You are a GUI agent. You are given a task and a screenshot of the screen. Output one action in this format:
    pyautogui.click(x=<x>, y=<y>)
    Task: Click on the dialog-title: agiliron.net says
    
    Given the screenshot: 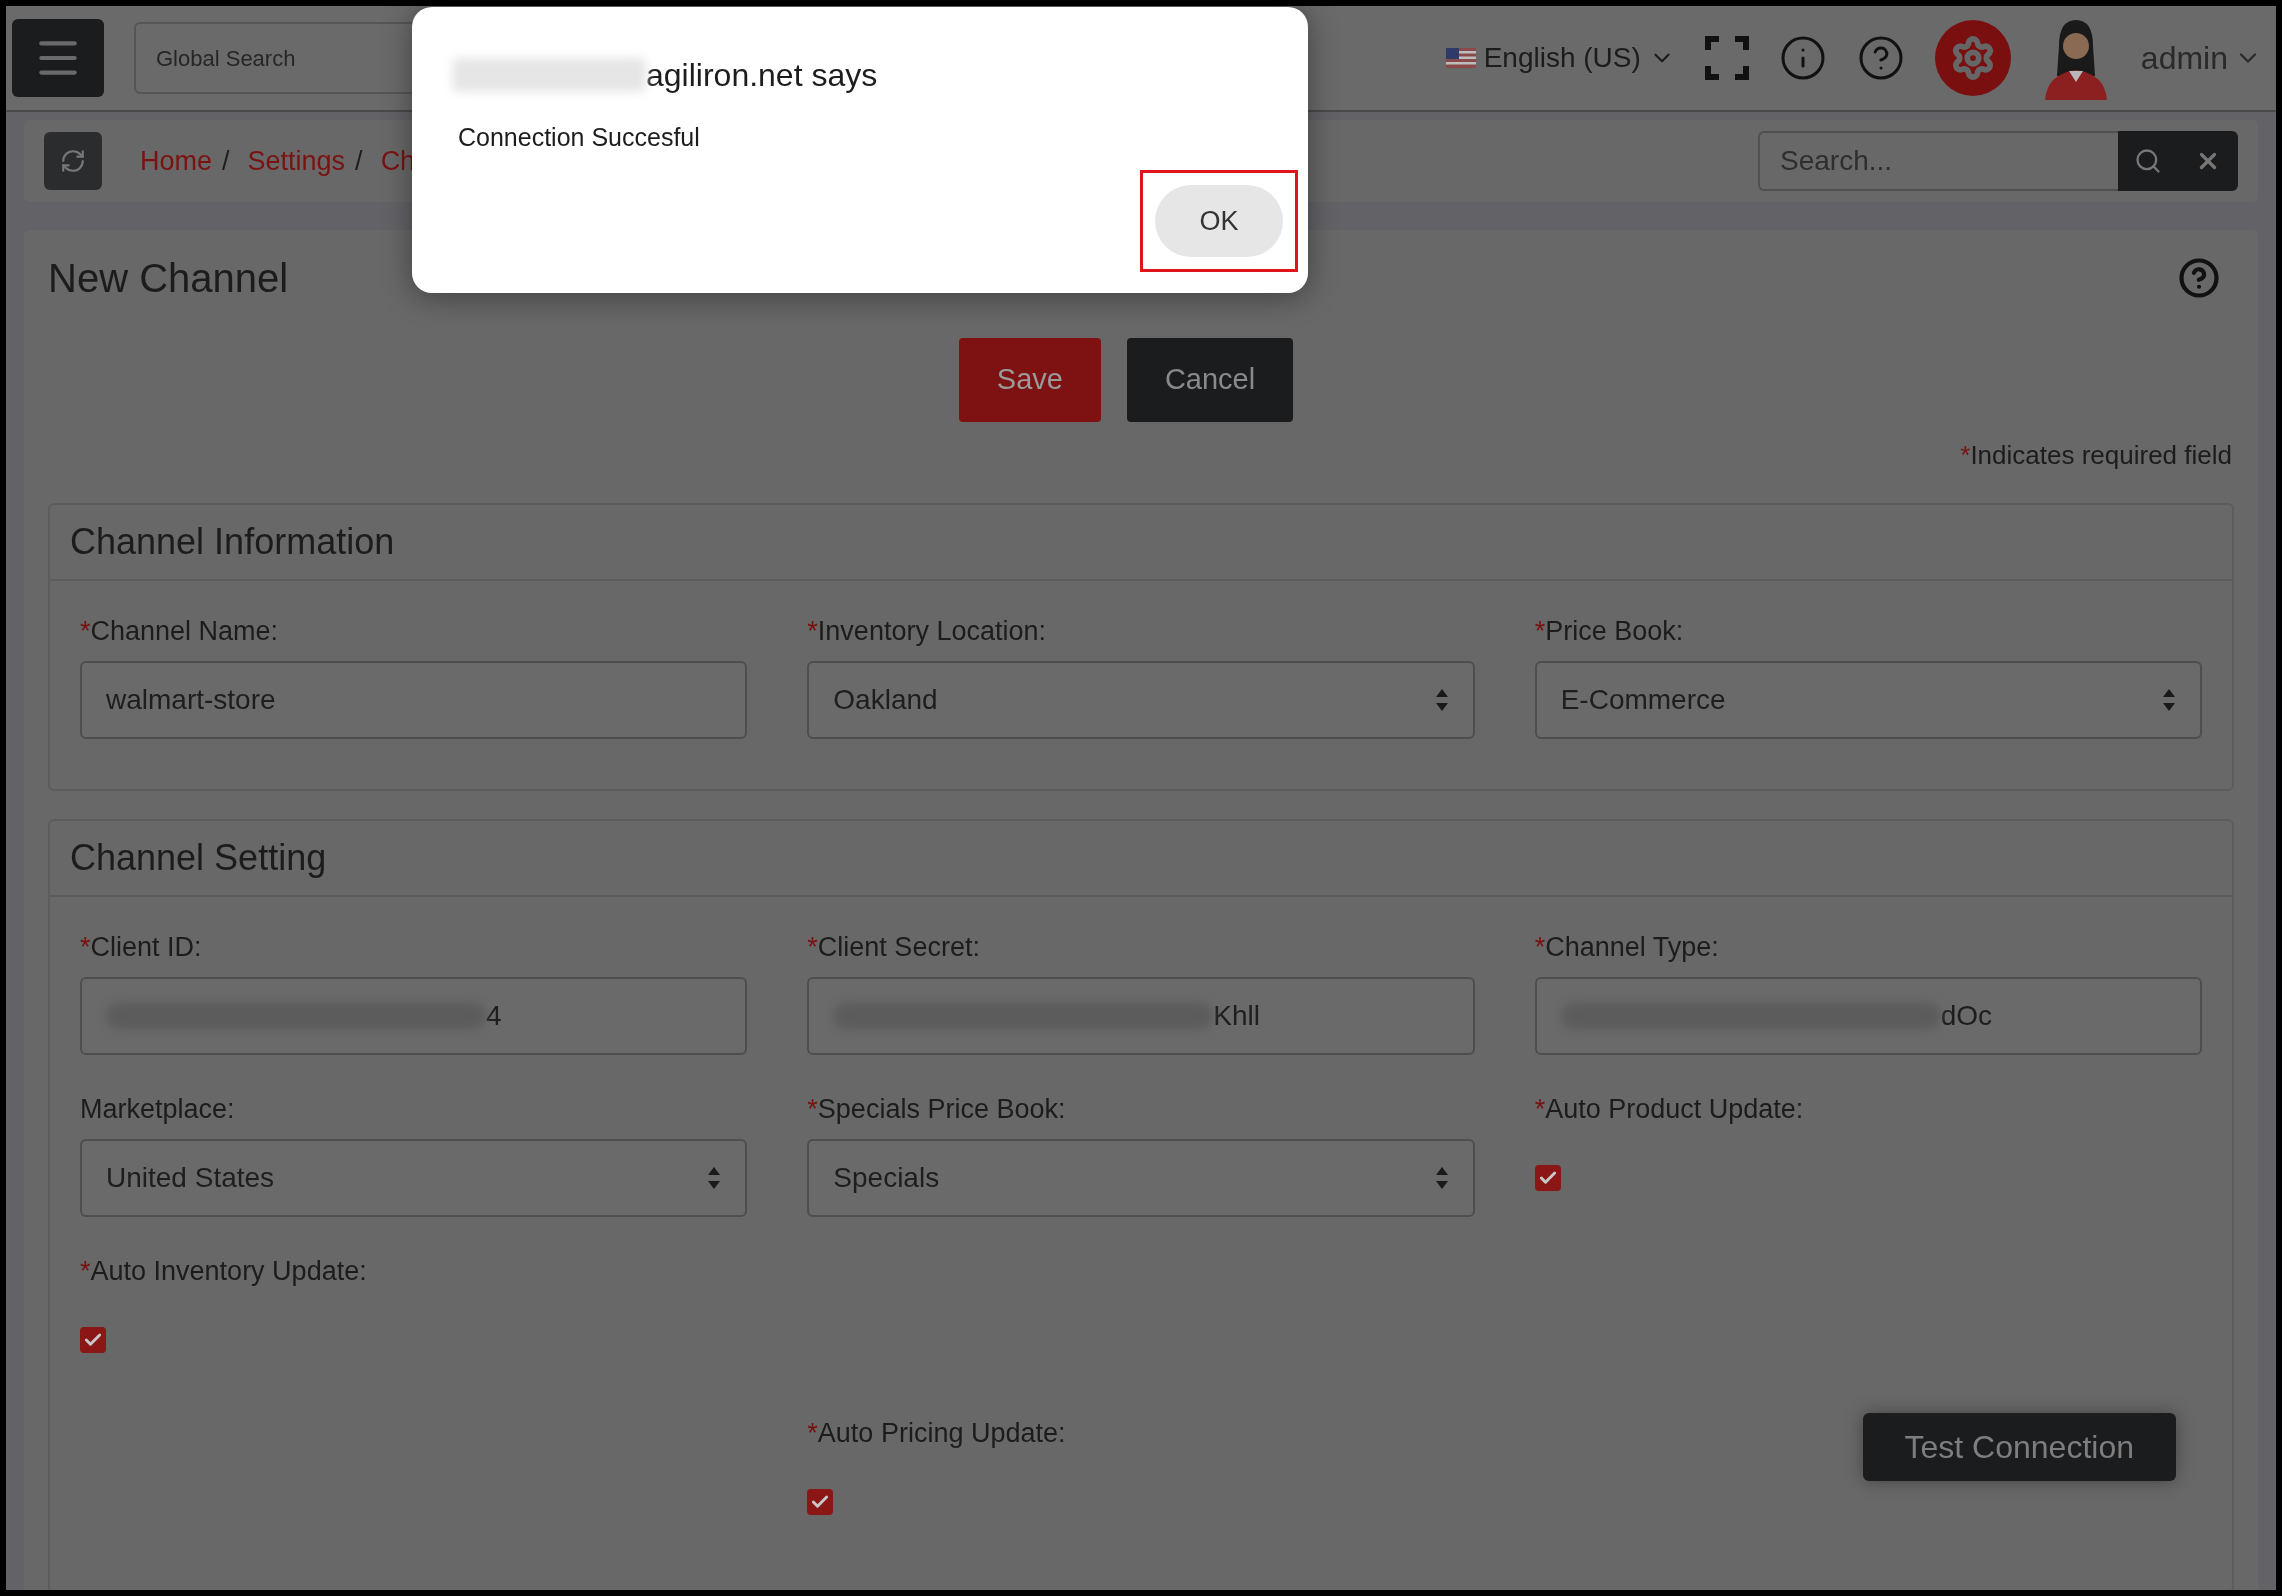 What is the action you would take?
    pyautogui.click(x=762, y=75)
    